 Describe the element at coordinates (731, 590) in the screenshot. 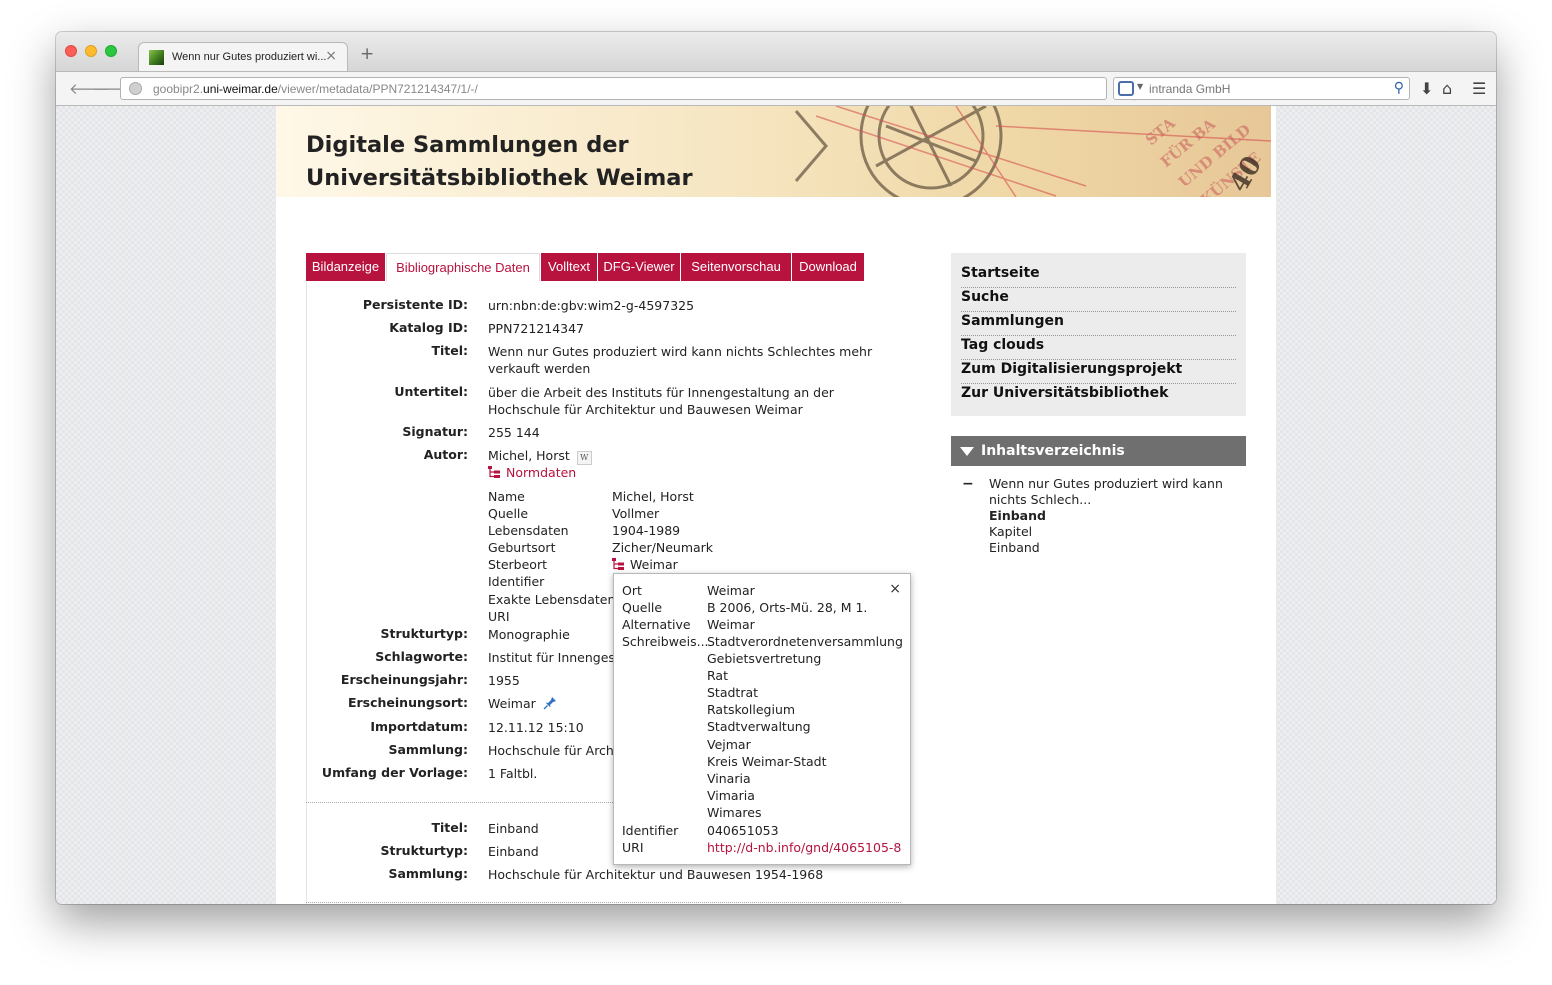

I see `popover-value: Weimar` at that location.